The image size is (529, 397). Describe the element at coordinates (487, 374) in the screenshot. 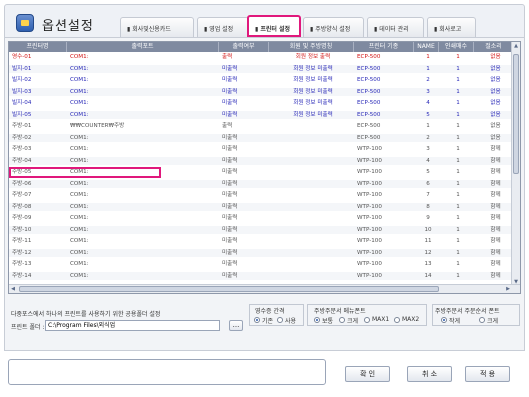

I see `apply-button: 적 용` at that location.